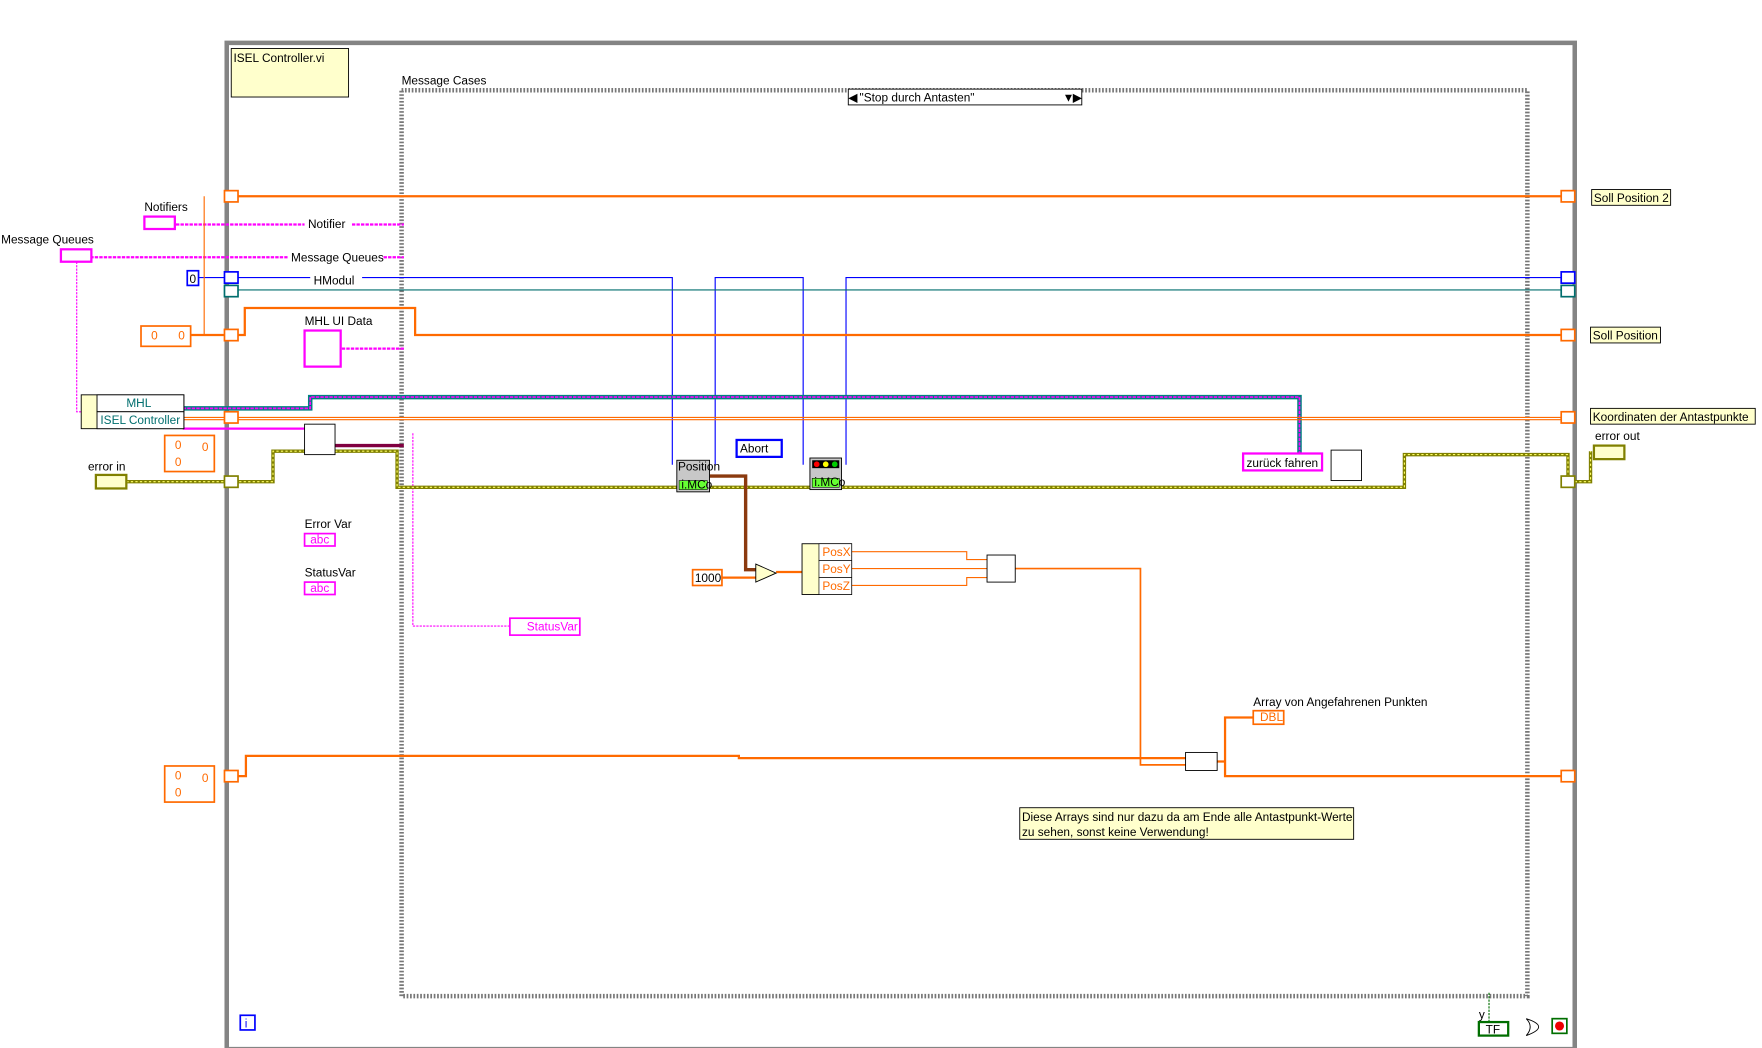 The image size is (1762, 1048). I want to click on mhl-ui-data-node, so click(322, 348).